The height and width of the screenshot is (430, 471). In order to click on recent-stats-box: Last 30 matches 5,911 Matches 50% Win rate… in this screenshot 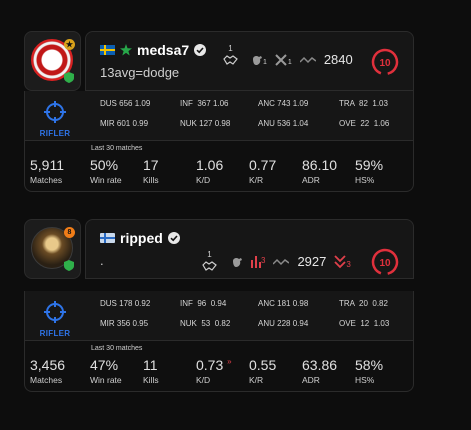, I will do `click(219, 166)`.